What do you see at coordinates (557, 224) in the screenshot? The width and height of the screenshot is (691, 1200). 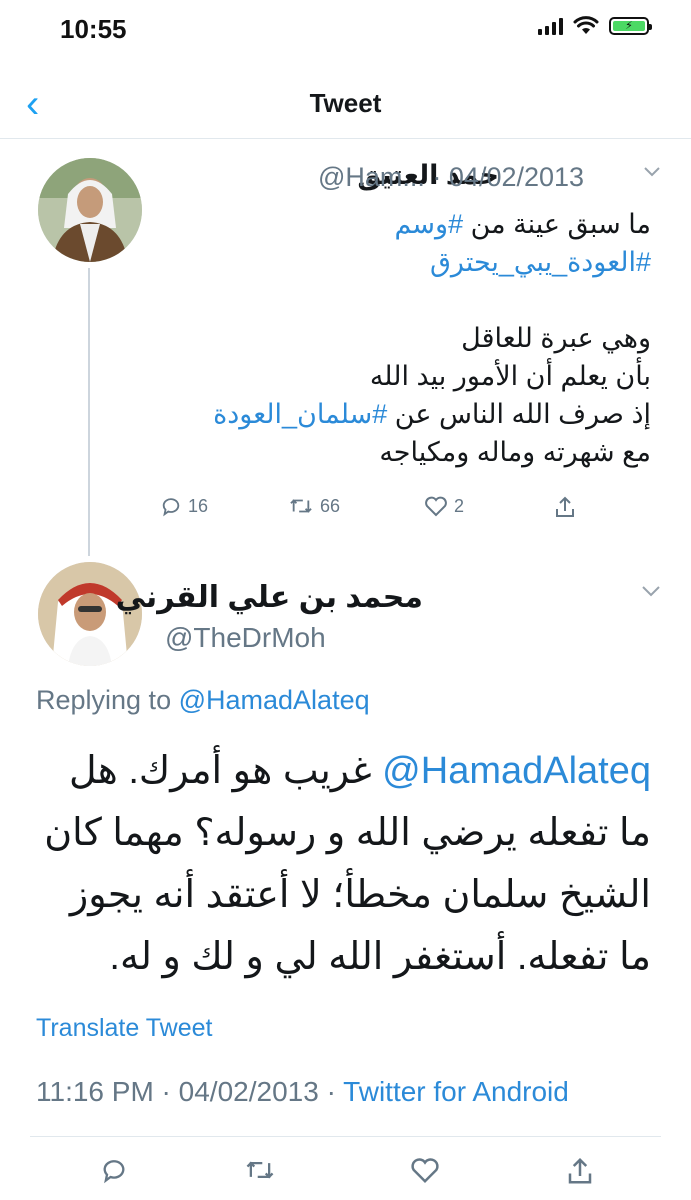 I see `tweet-text-line: ما سبق عينة من` at bounding box center [557, 224].